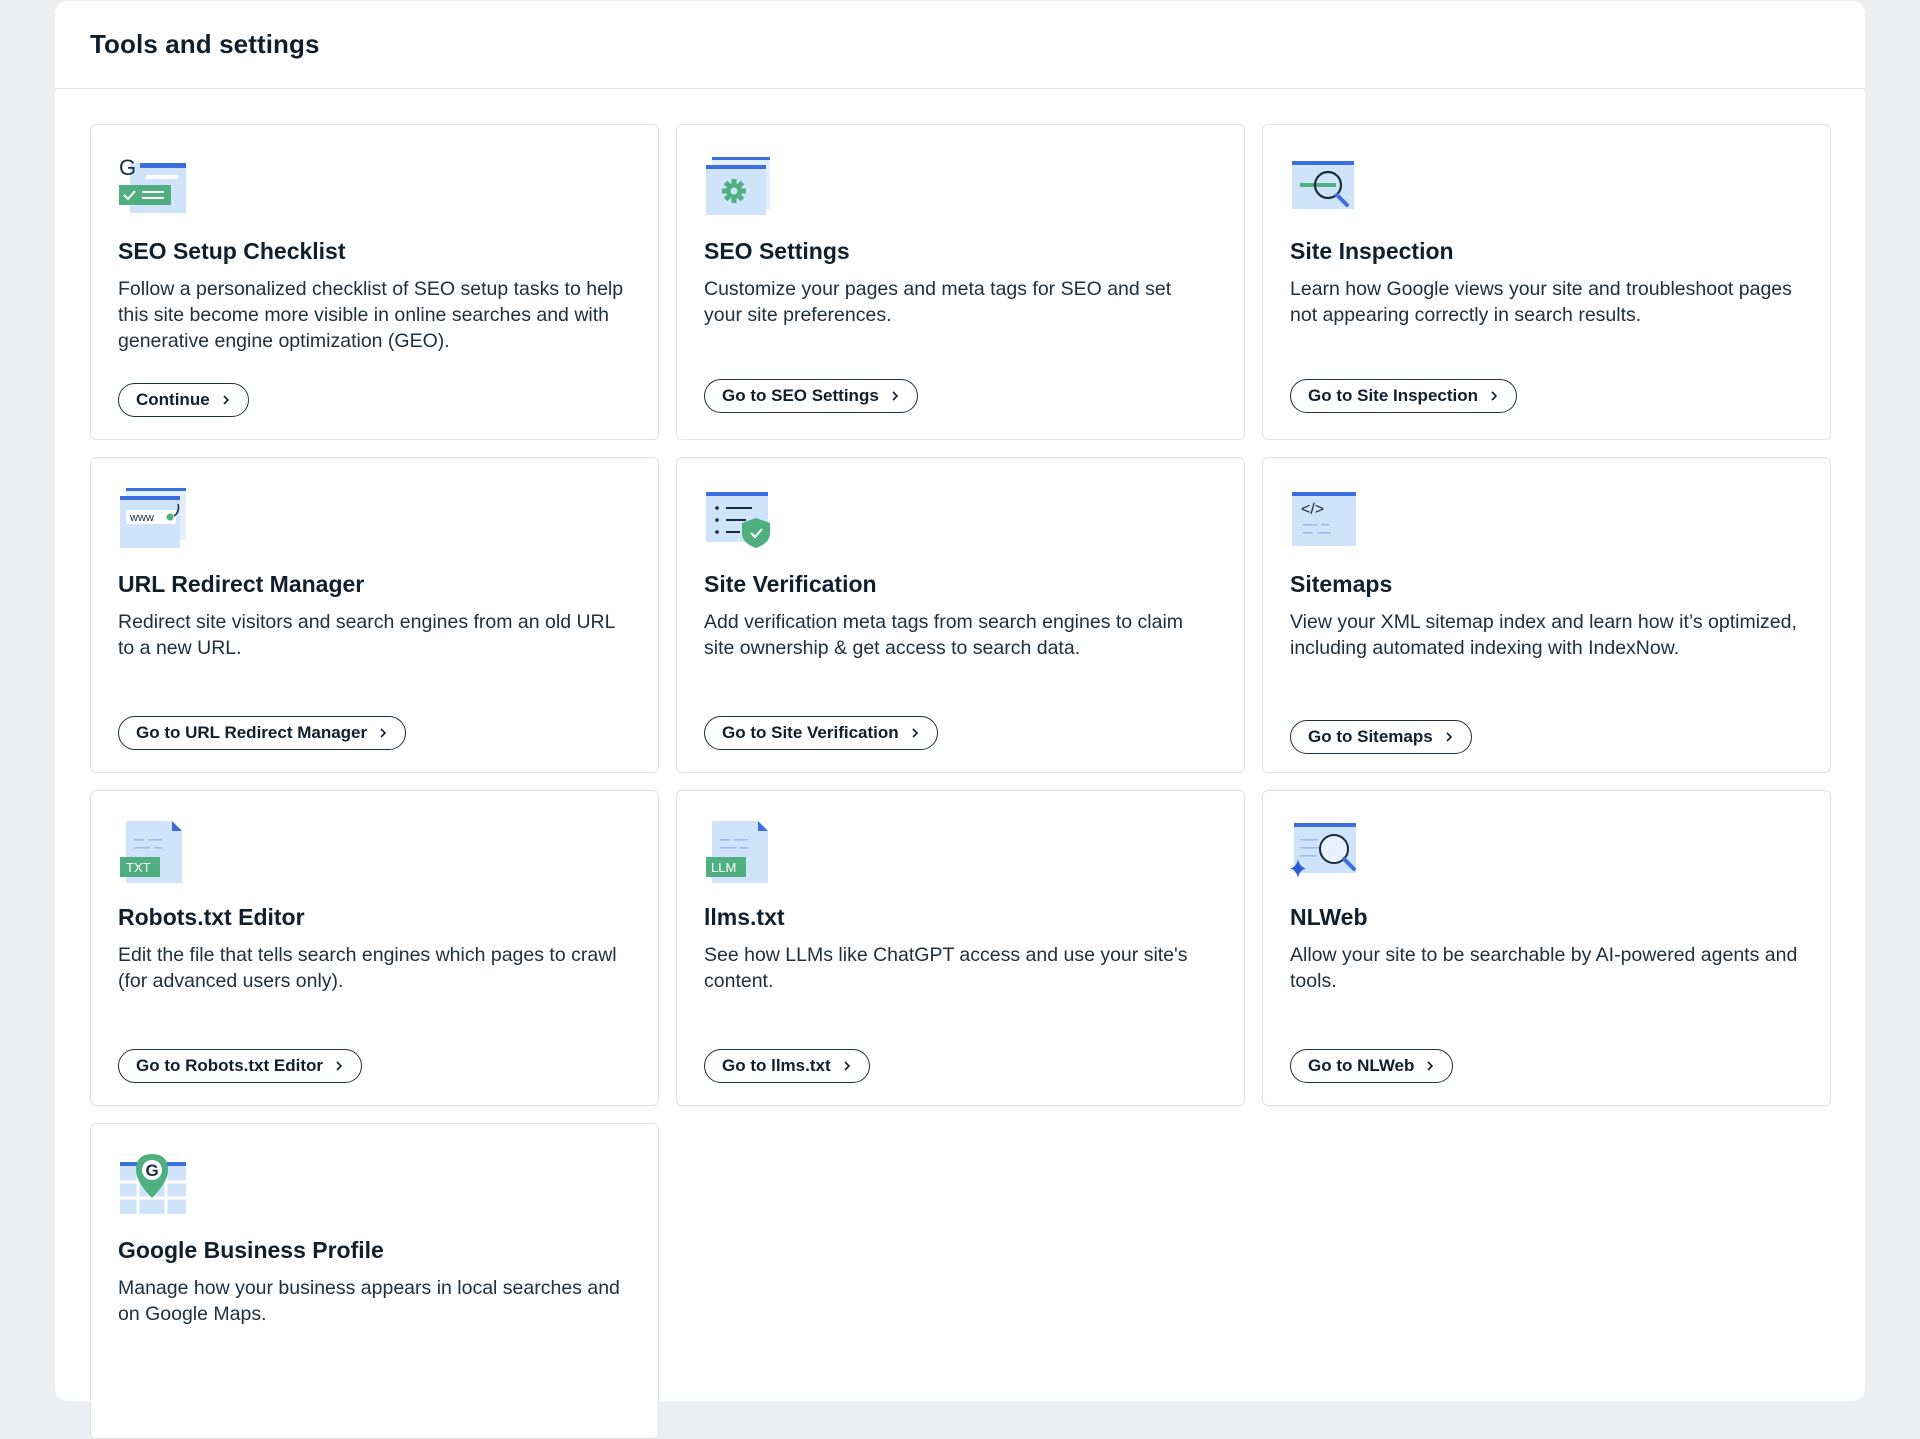 The height and width of the screenshot is (1439, 1920). I want to click on button-label: Go to NLWeb, so click(1361, 1065).